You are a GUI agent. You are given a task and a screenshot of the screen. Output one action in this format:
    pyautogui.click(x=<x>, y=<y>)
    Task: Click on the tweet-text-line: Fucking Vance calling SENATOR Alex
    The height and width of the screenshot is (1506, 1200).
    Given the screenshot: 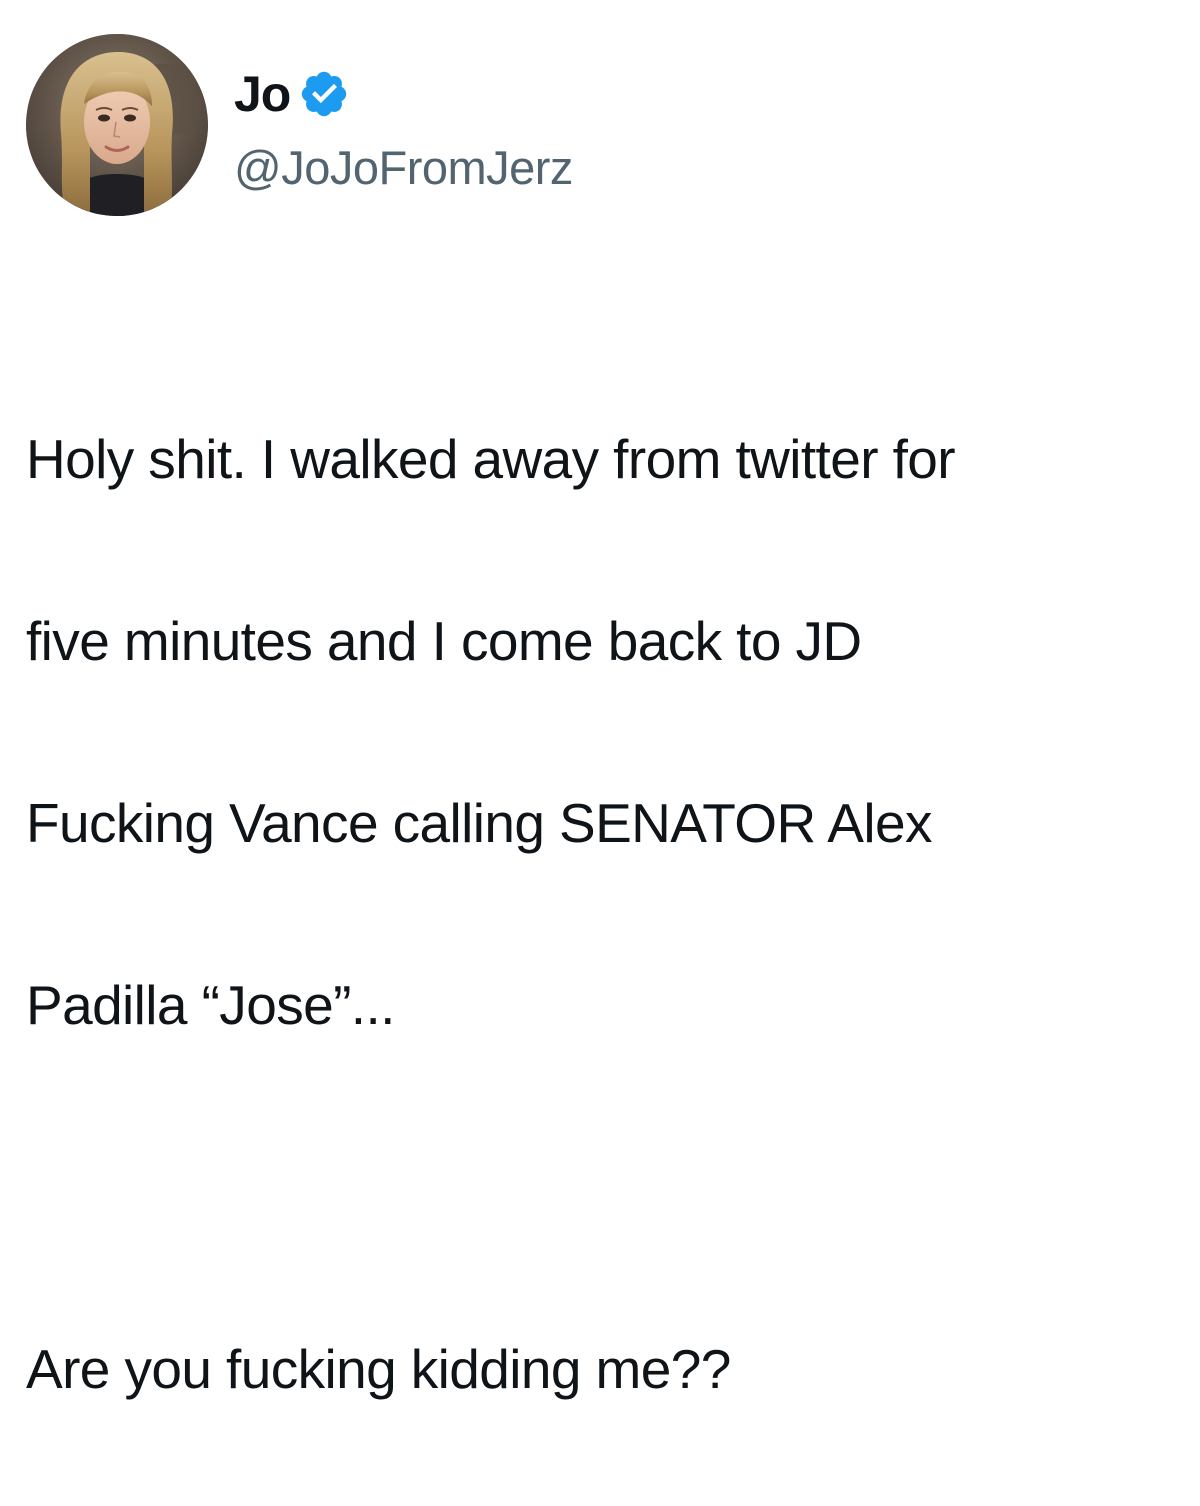 What is the action you would take?
    pyautogui.click(x=479, y=823)
    